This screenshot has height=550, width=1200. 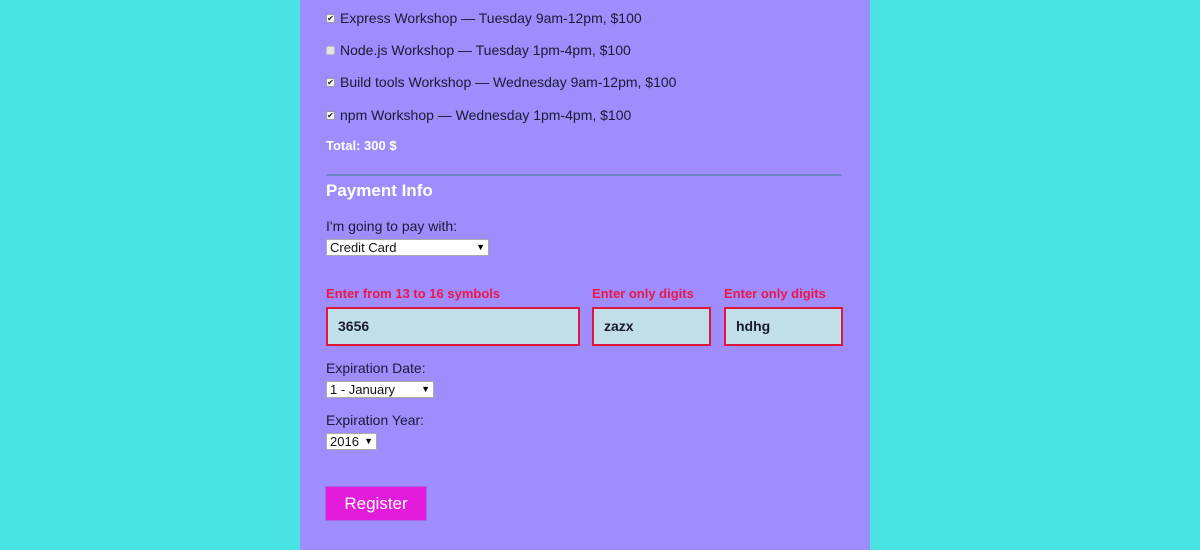 What do you see at coordinates (375, 420) in the screenshot?
I see `expiration-year-label: Expiration Year:` at bounding box center [375, 420].